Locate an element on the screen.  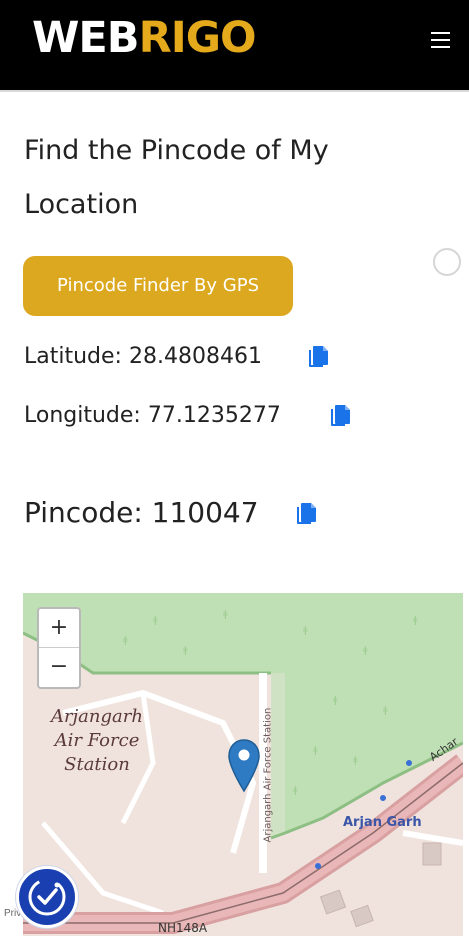
map-zoom-control: + − is located at coordinates (59, 648).